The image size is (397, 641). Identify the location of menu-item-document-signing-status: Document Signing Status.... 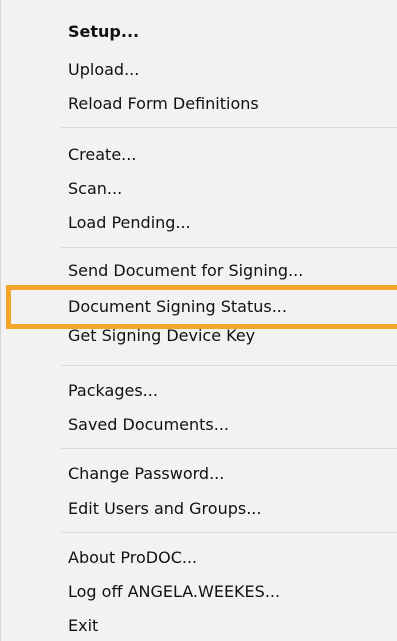
(199, 307).